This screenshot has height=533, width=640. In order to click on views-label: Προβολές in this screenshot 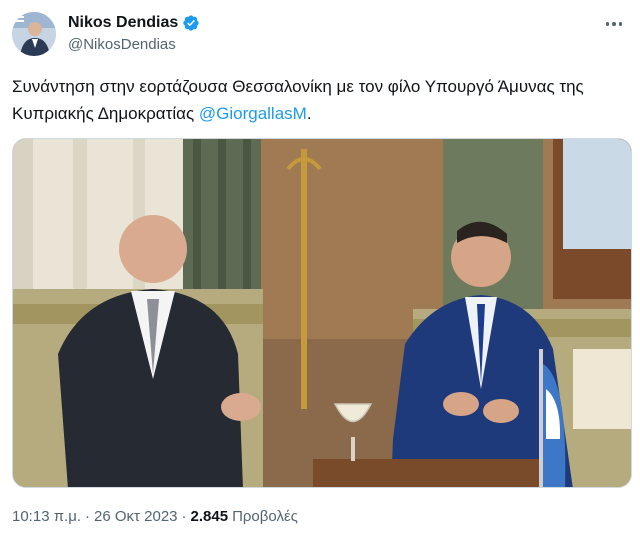, I will do `click(265, 516)`.